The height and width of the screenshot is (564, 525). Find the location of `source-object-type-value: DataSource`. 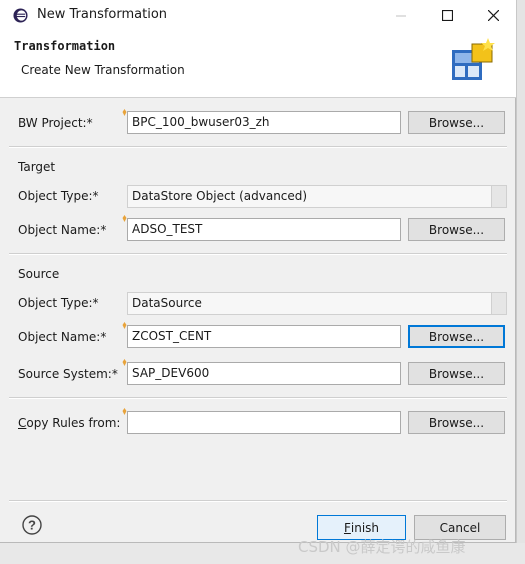

source-object-type-value: DataSource is located at coordinates (167, 303).